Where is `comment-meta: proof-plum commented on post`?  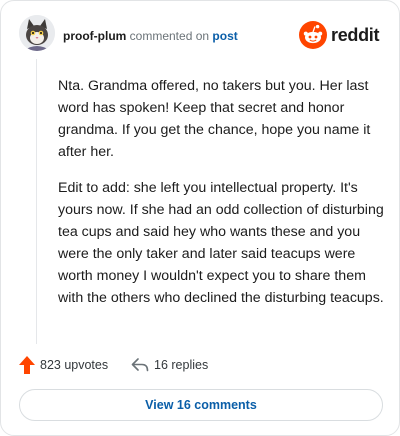 comment-meta: proof-plum commented on post is located at coordinates (150, 36).